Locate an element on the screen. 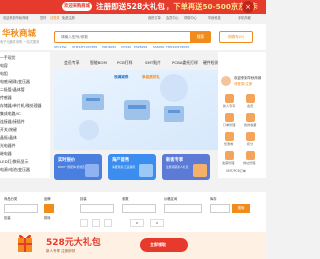  promo-badge: 欢迎来购商城 is located at coordinates (77, 6).